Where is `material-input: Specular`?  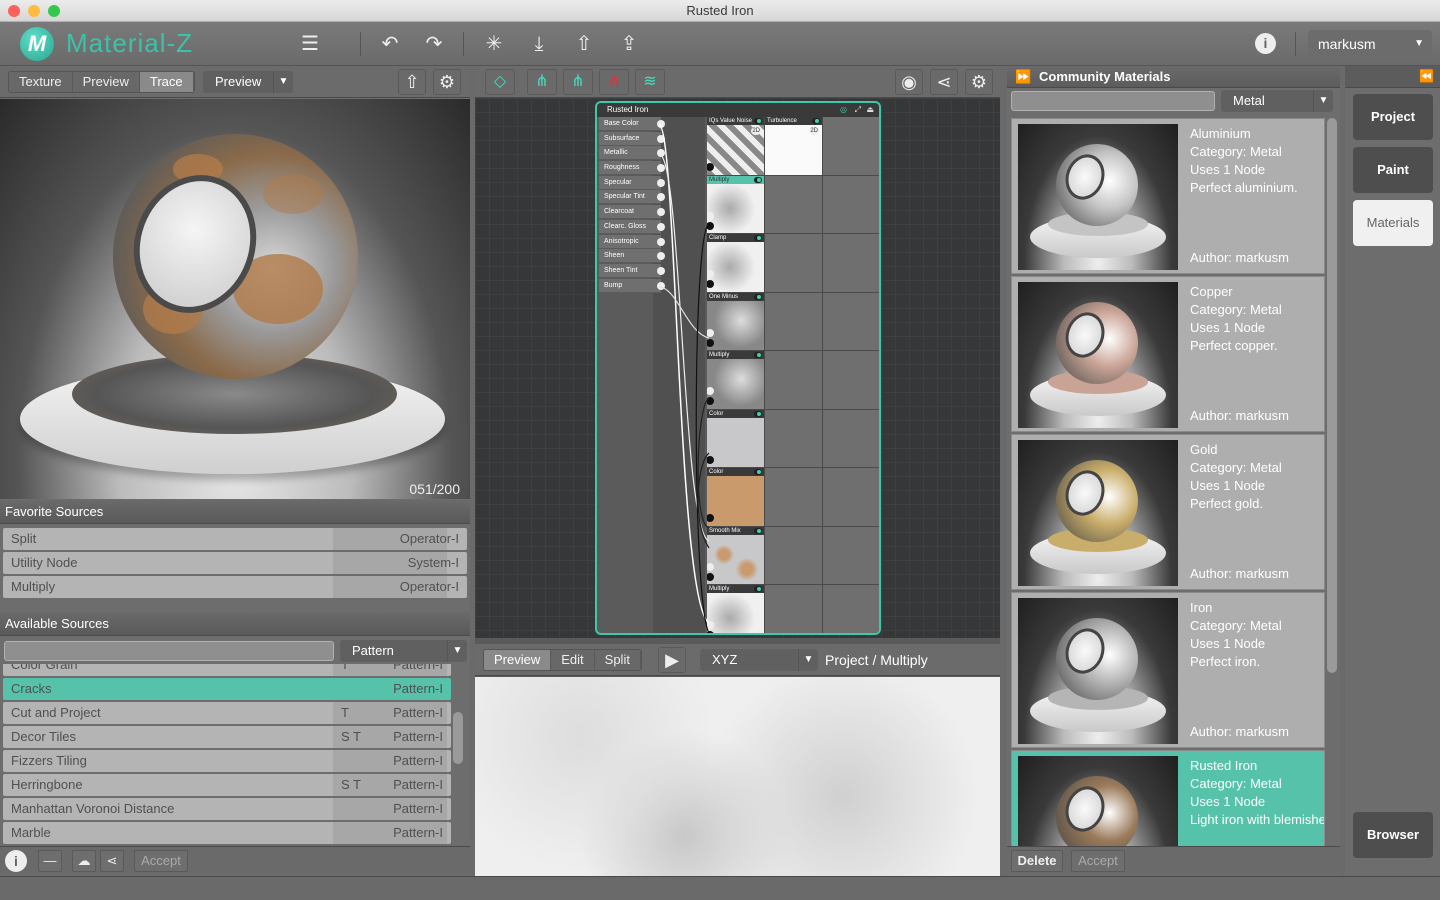
material-input: Specular is located at coordinates (632, 182).